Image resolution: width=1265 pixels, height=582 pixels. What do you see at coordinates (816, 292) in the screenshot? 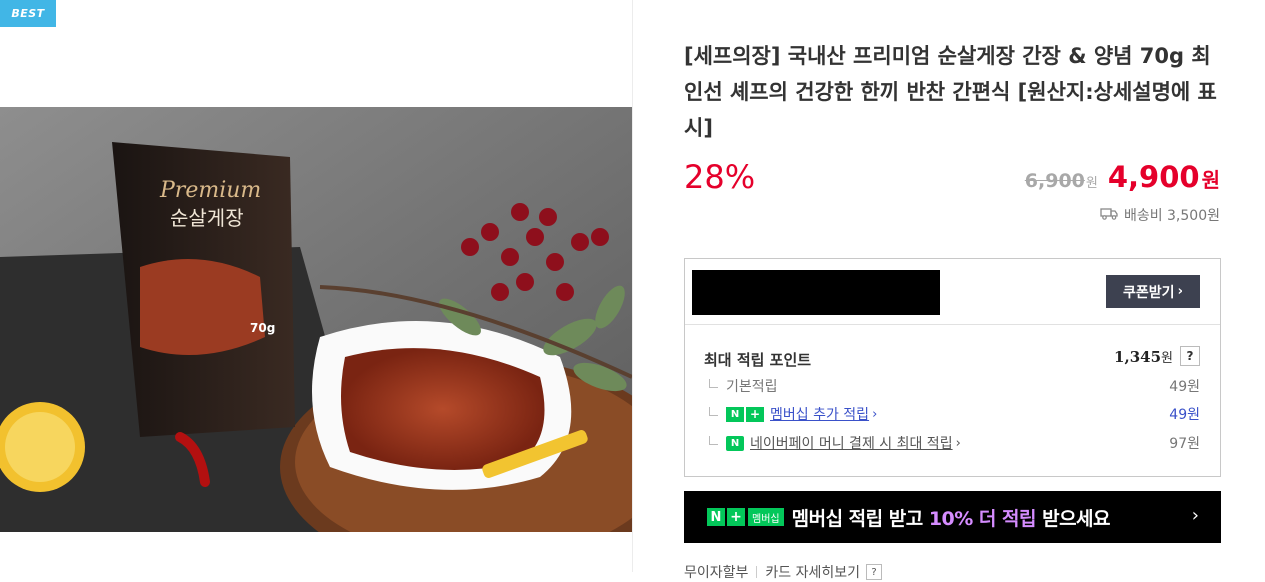
I see `redacted-area` at bounding box center [816, 292].